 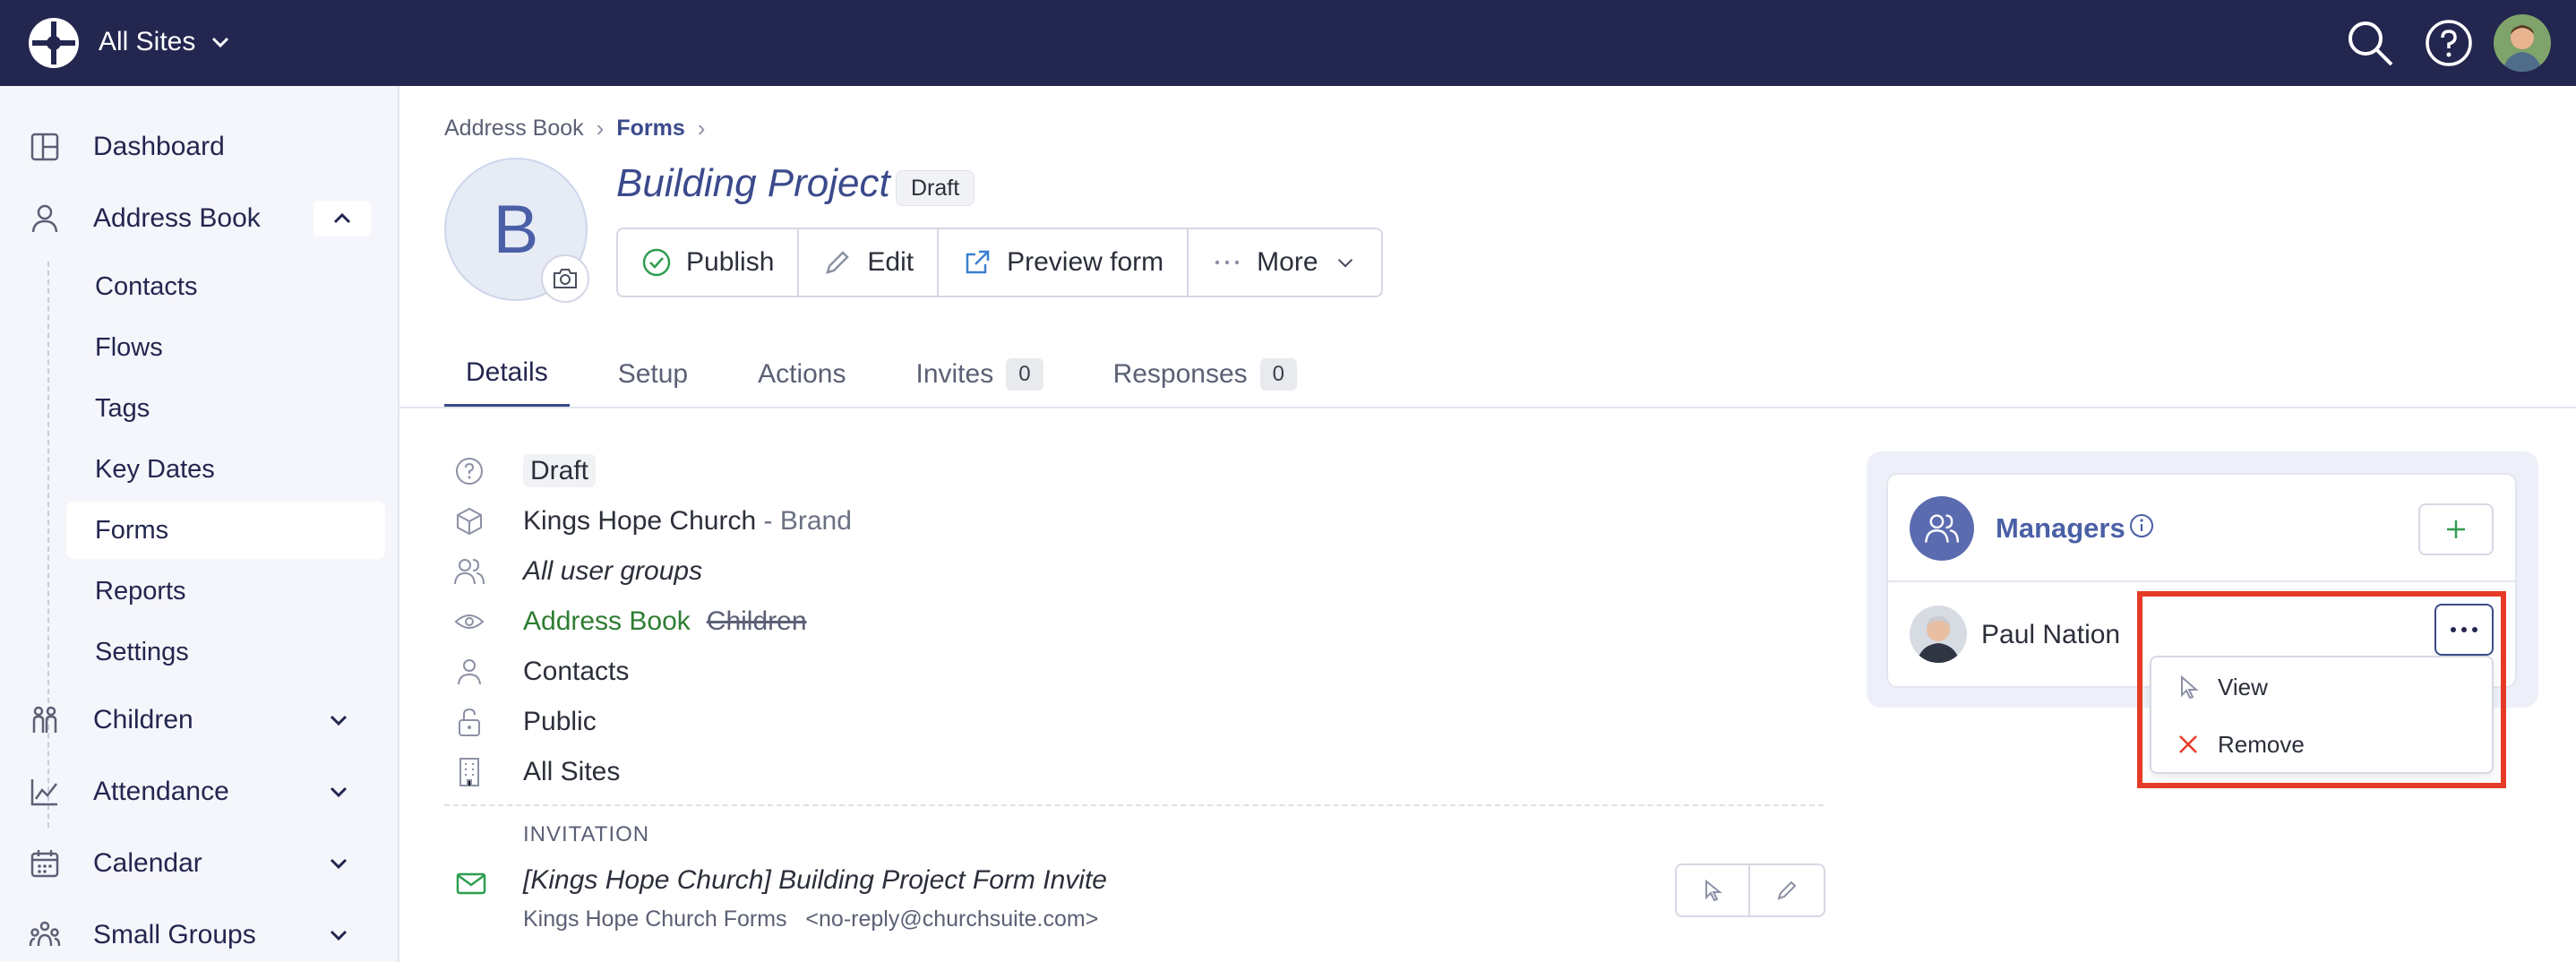 What do you see at coordinates (2522, 43) in the screenshot?
I see `user-avatar` at bounding box center [2522, 43].